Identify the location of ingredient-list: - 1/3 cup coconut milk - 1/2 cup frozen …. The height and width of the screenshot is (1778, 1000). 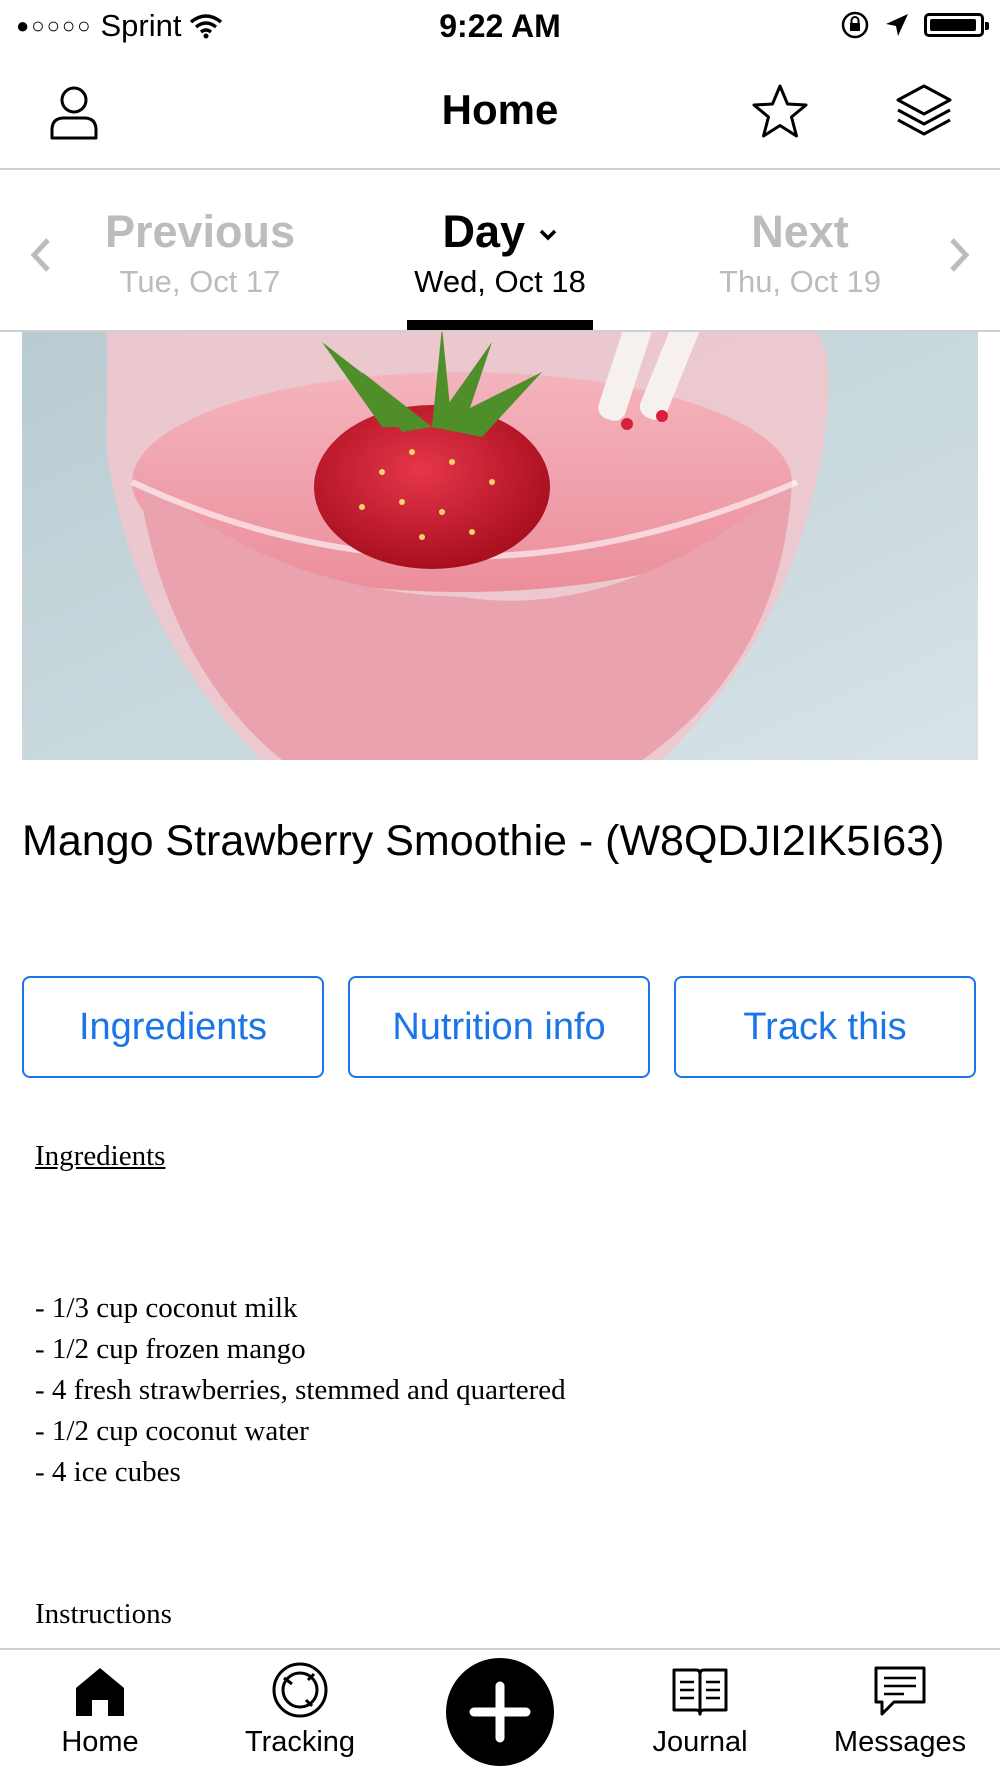
(300, 1390).